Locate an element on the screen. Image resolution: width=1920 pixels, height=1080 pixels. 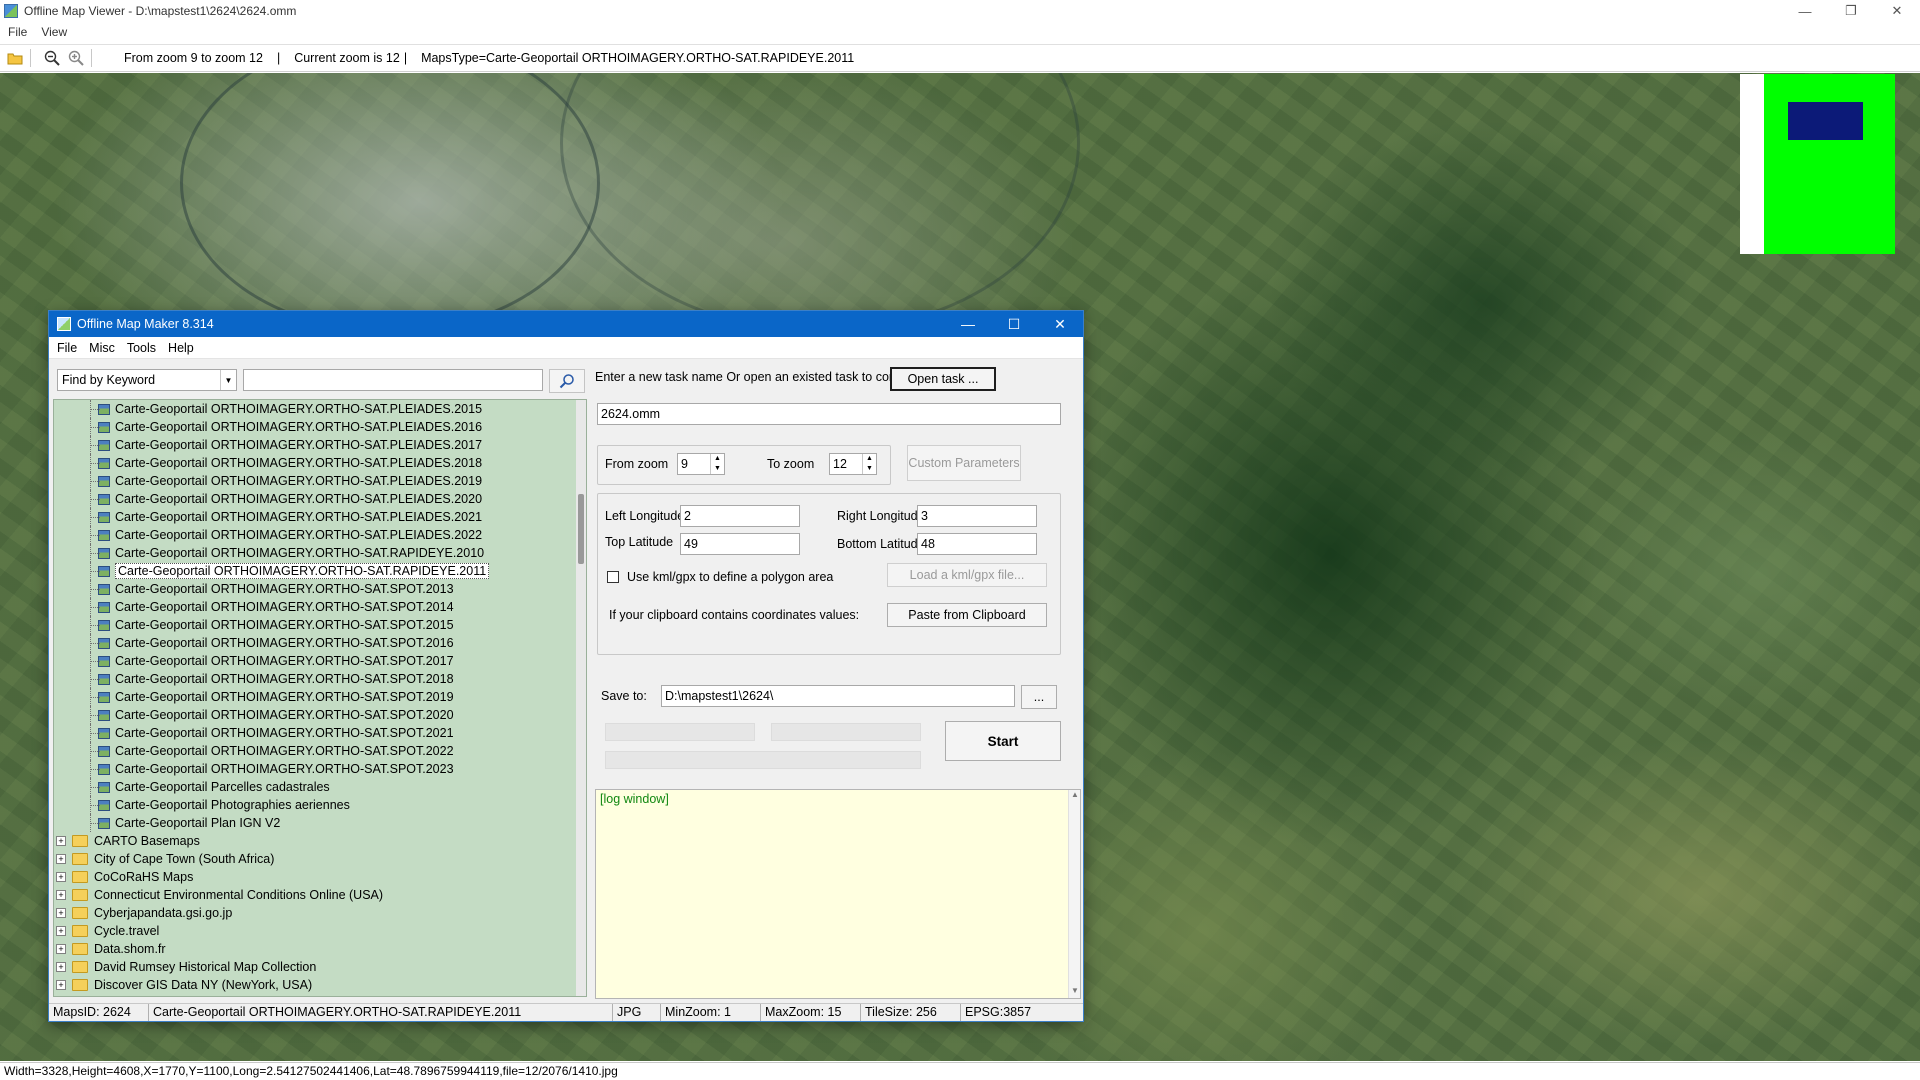
search-mode-select: Find by Keyword ▼ is located at coordinates (147, 380).